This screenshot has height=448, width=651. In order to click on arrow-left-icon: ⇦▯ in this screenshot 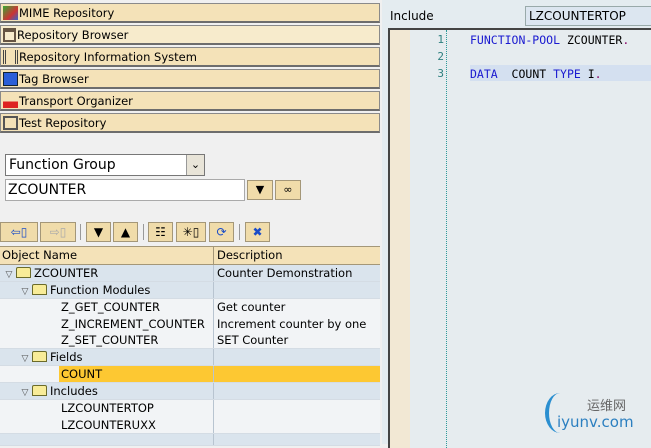, I will do `click(19, 232)`.